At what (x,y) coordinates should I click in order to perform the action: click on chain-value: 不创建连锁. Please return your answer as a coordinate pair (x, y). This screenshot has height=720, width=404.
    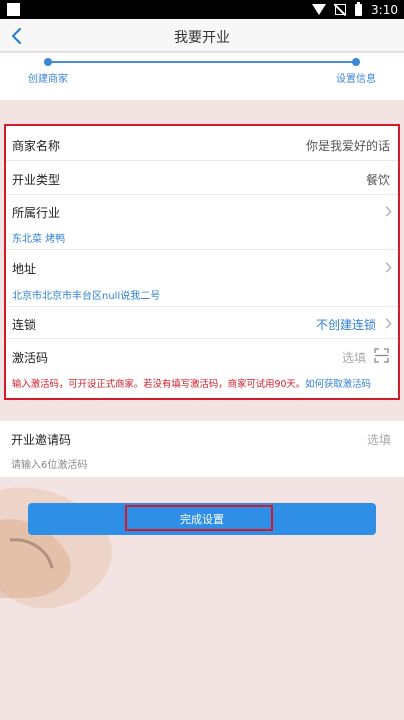
    Looking at the image, I should click on (345, 325).